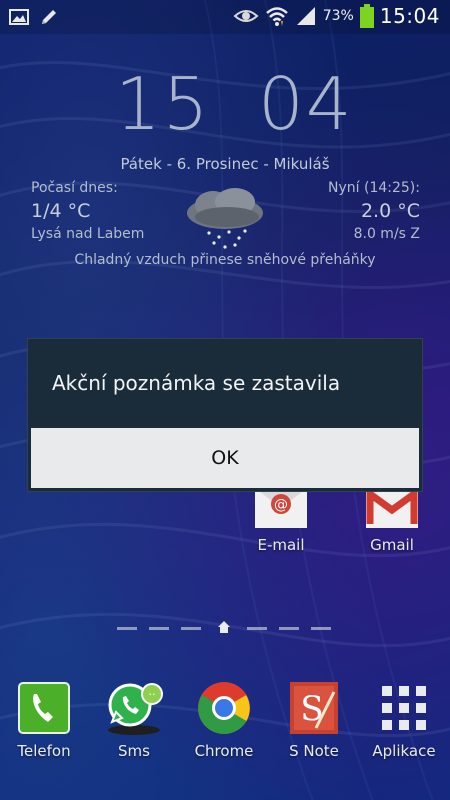 The height and width of the screenshot is (800, 450). What do you see at coordinates (390, 211) in the screenshot?
I see `now-temperature: 2.0 °C` at bounding box center [390, 211].